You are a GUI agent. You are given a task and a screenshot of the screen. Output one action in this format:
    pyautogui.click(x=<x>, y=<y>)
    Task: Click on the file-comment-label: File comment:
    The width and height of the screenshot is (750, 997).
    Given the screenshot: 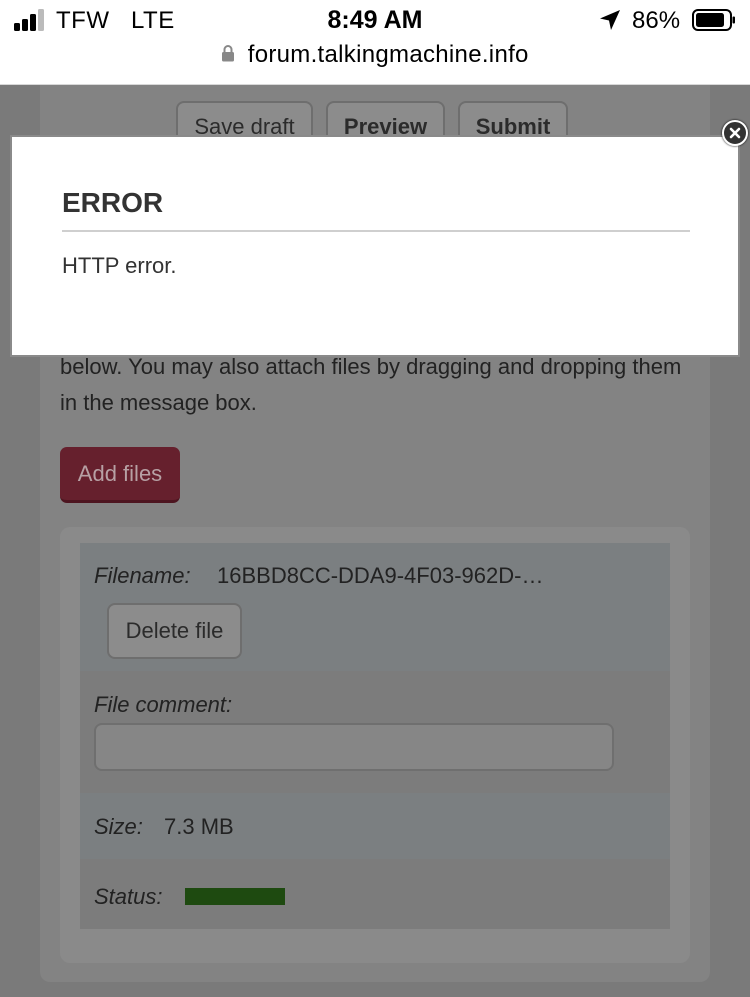 What is the action you would take?
    pyautogui.click(x=163, y=704)
    